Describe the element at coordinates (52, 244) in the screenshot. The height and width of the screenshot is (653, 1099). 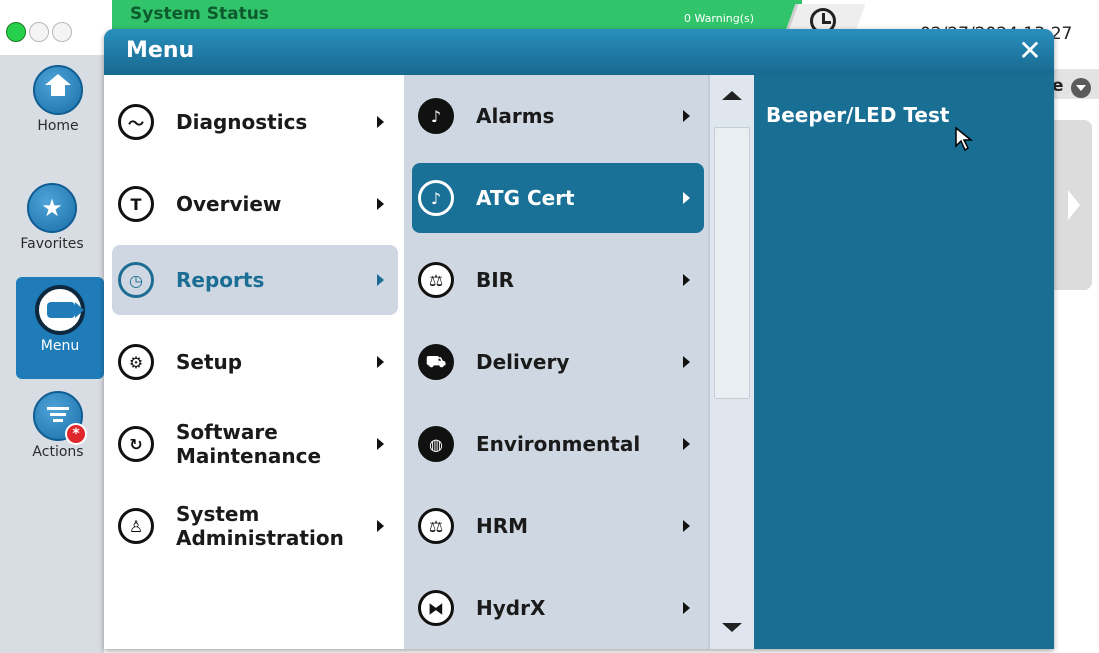
I see `nav-favorites-label: Favorites` at that location.